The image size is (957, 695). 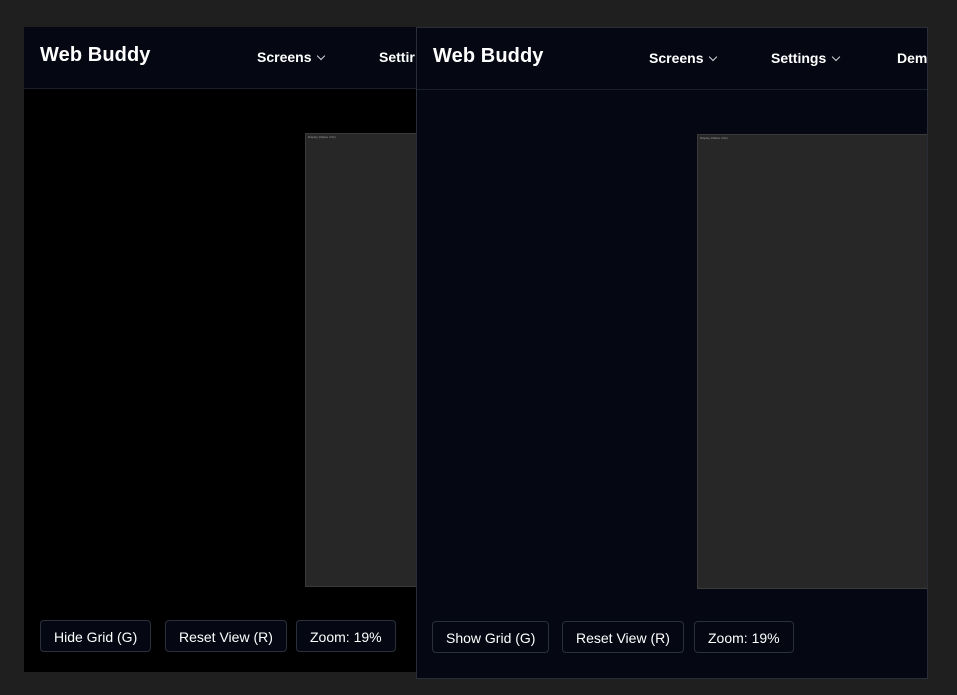 I want to click on screen-preview: Display (Native 4.0s), so click(x=360, y=360).